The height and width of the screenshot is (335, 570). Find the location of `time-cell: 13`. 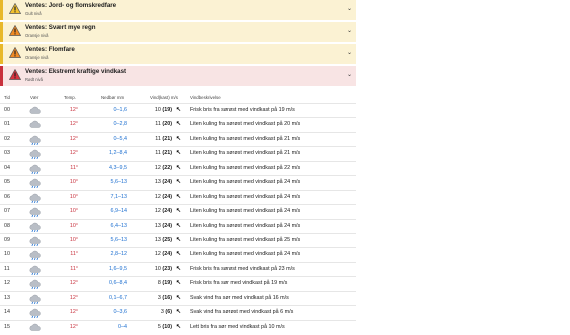

time-cell: 13 is located at coordinates (7, 297).